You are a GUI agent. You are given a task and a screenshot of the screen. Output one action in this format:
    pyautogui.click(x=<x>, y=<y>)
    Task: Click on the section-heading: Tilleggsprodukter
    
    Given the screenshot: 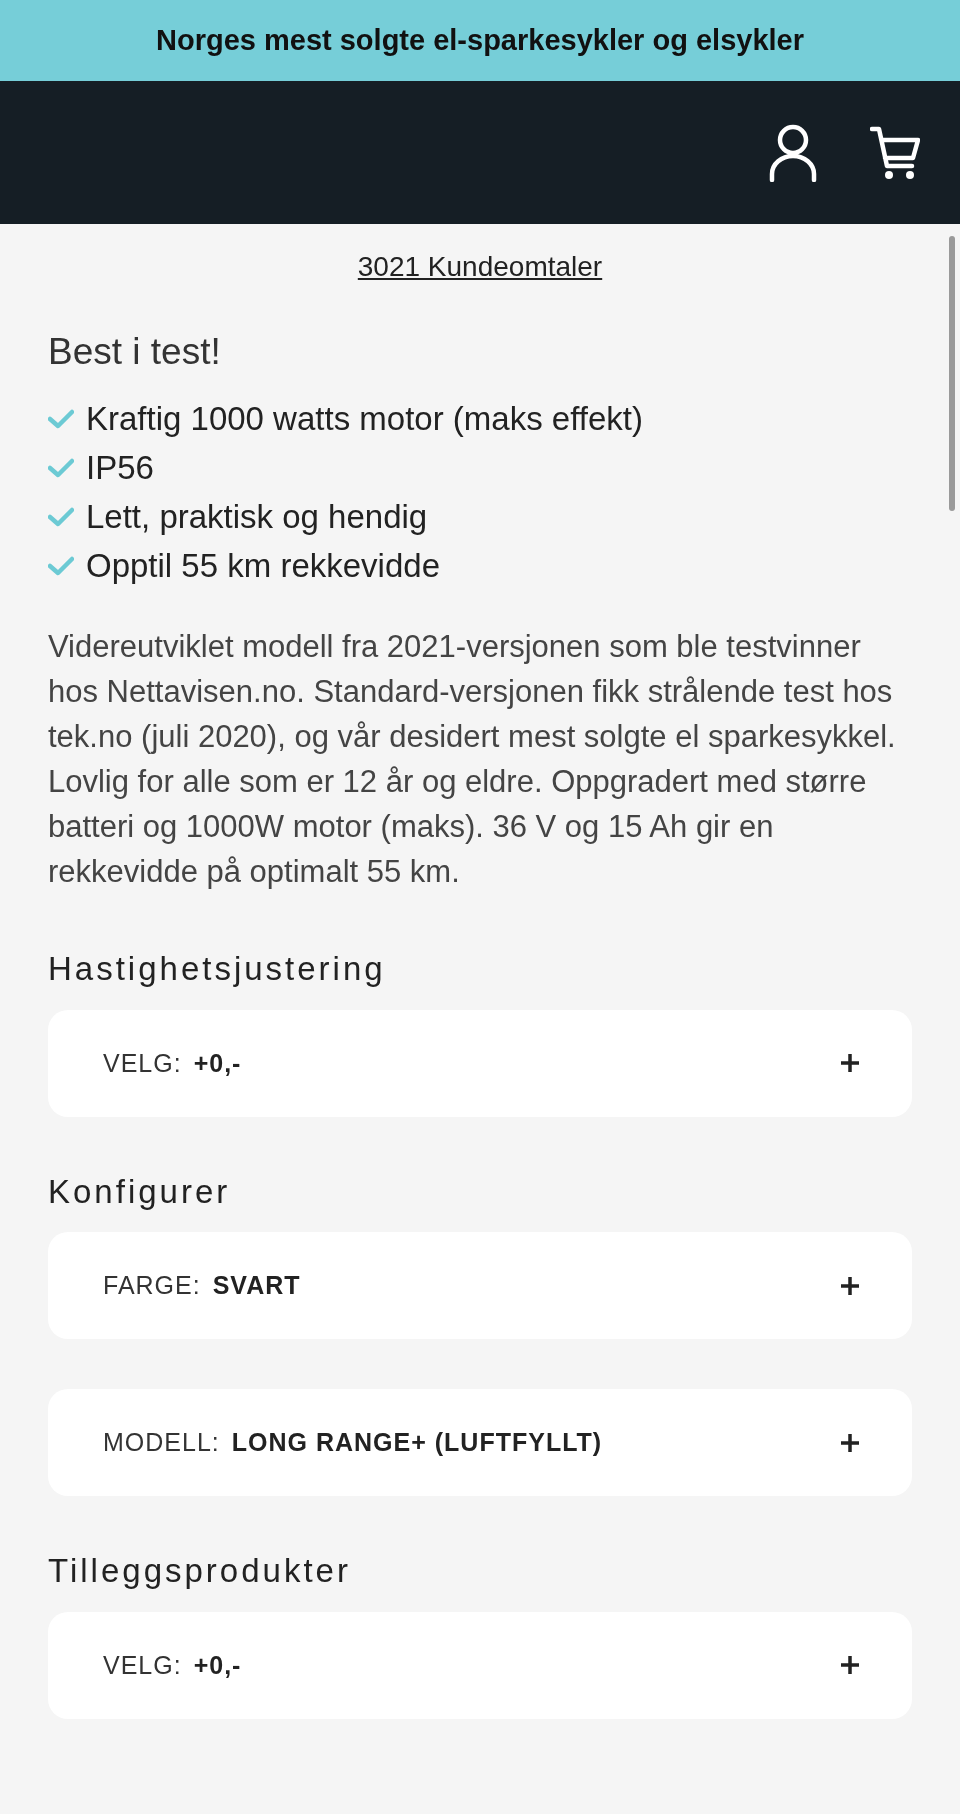 What is the action you would take?
    pyautogui.click(x=200, y=1571)
    